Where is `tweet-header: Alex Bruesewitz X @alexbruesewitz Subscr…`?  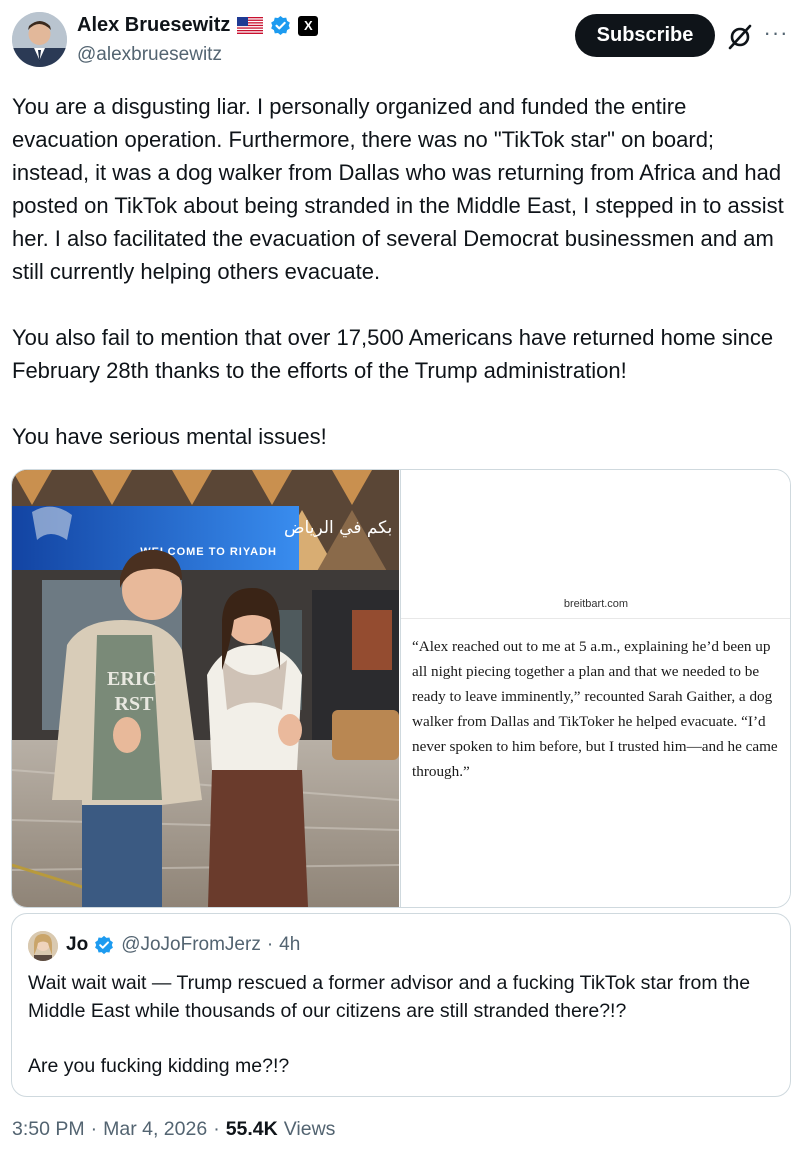
tweet-header: Alex Bruesewitz X @alexbruesewitz Subscr… is located at coordinates (400, 40).